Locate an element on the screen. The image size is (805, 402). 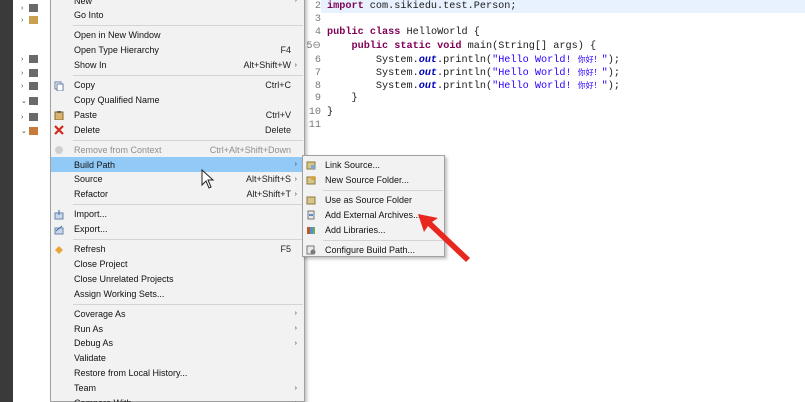
menu-item-shortcut: Alt+Shift+W is located at coordinates (267, 65).